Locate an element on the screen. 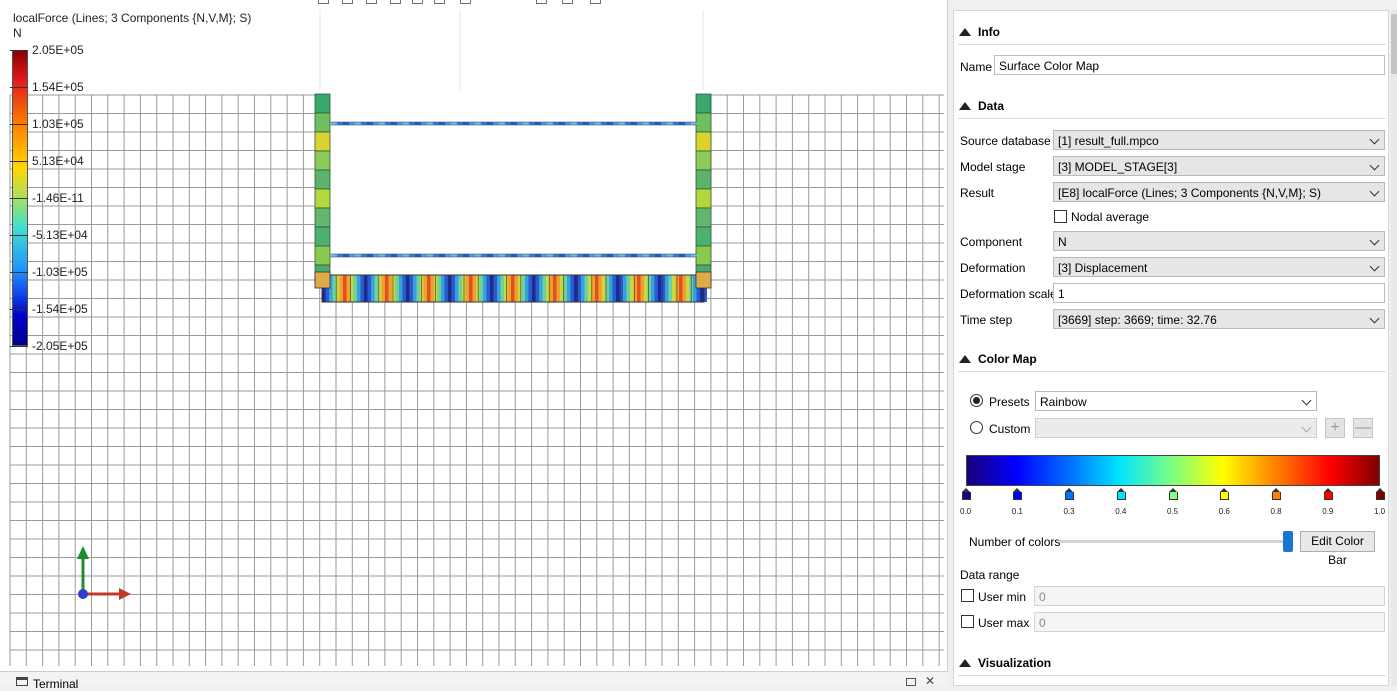  section-visualization-header: Visualization is located at coordinates (1005, 663).